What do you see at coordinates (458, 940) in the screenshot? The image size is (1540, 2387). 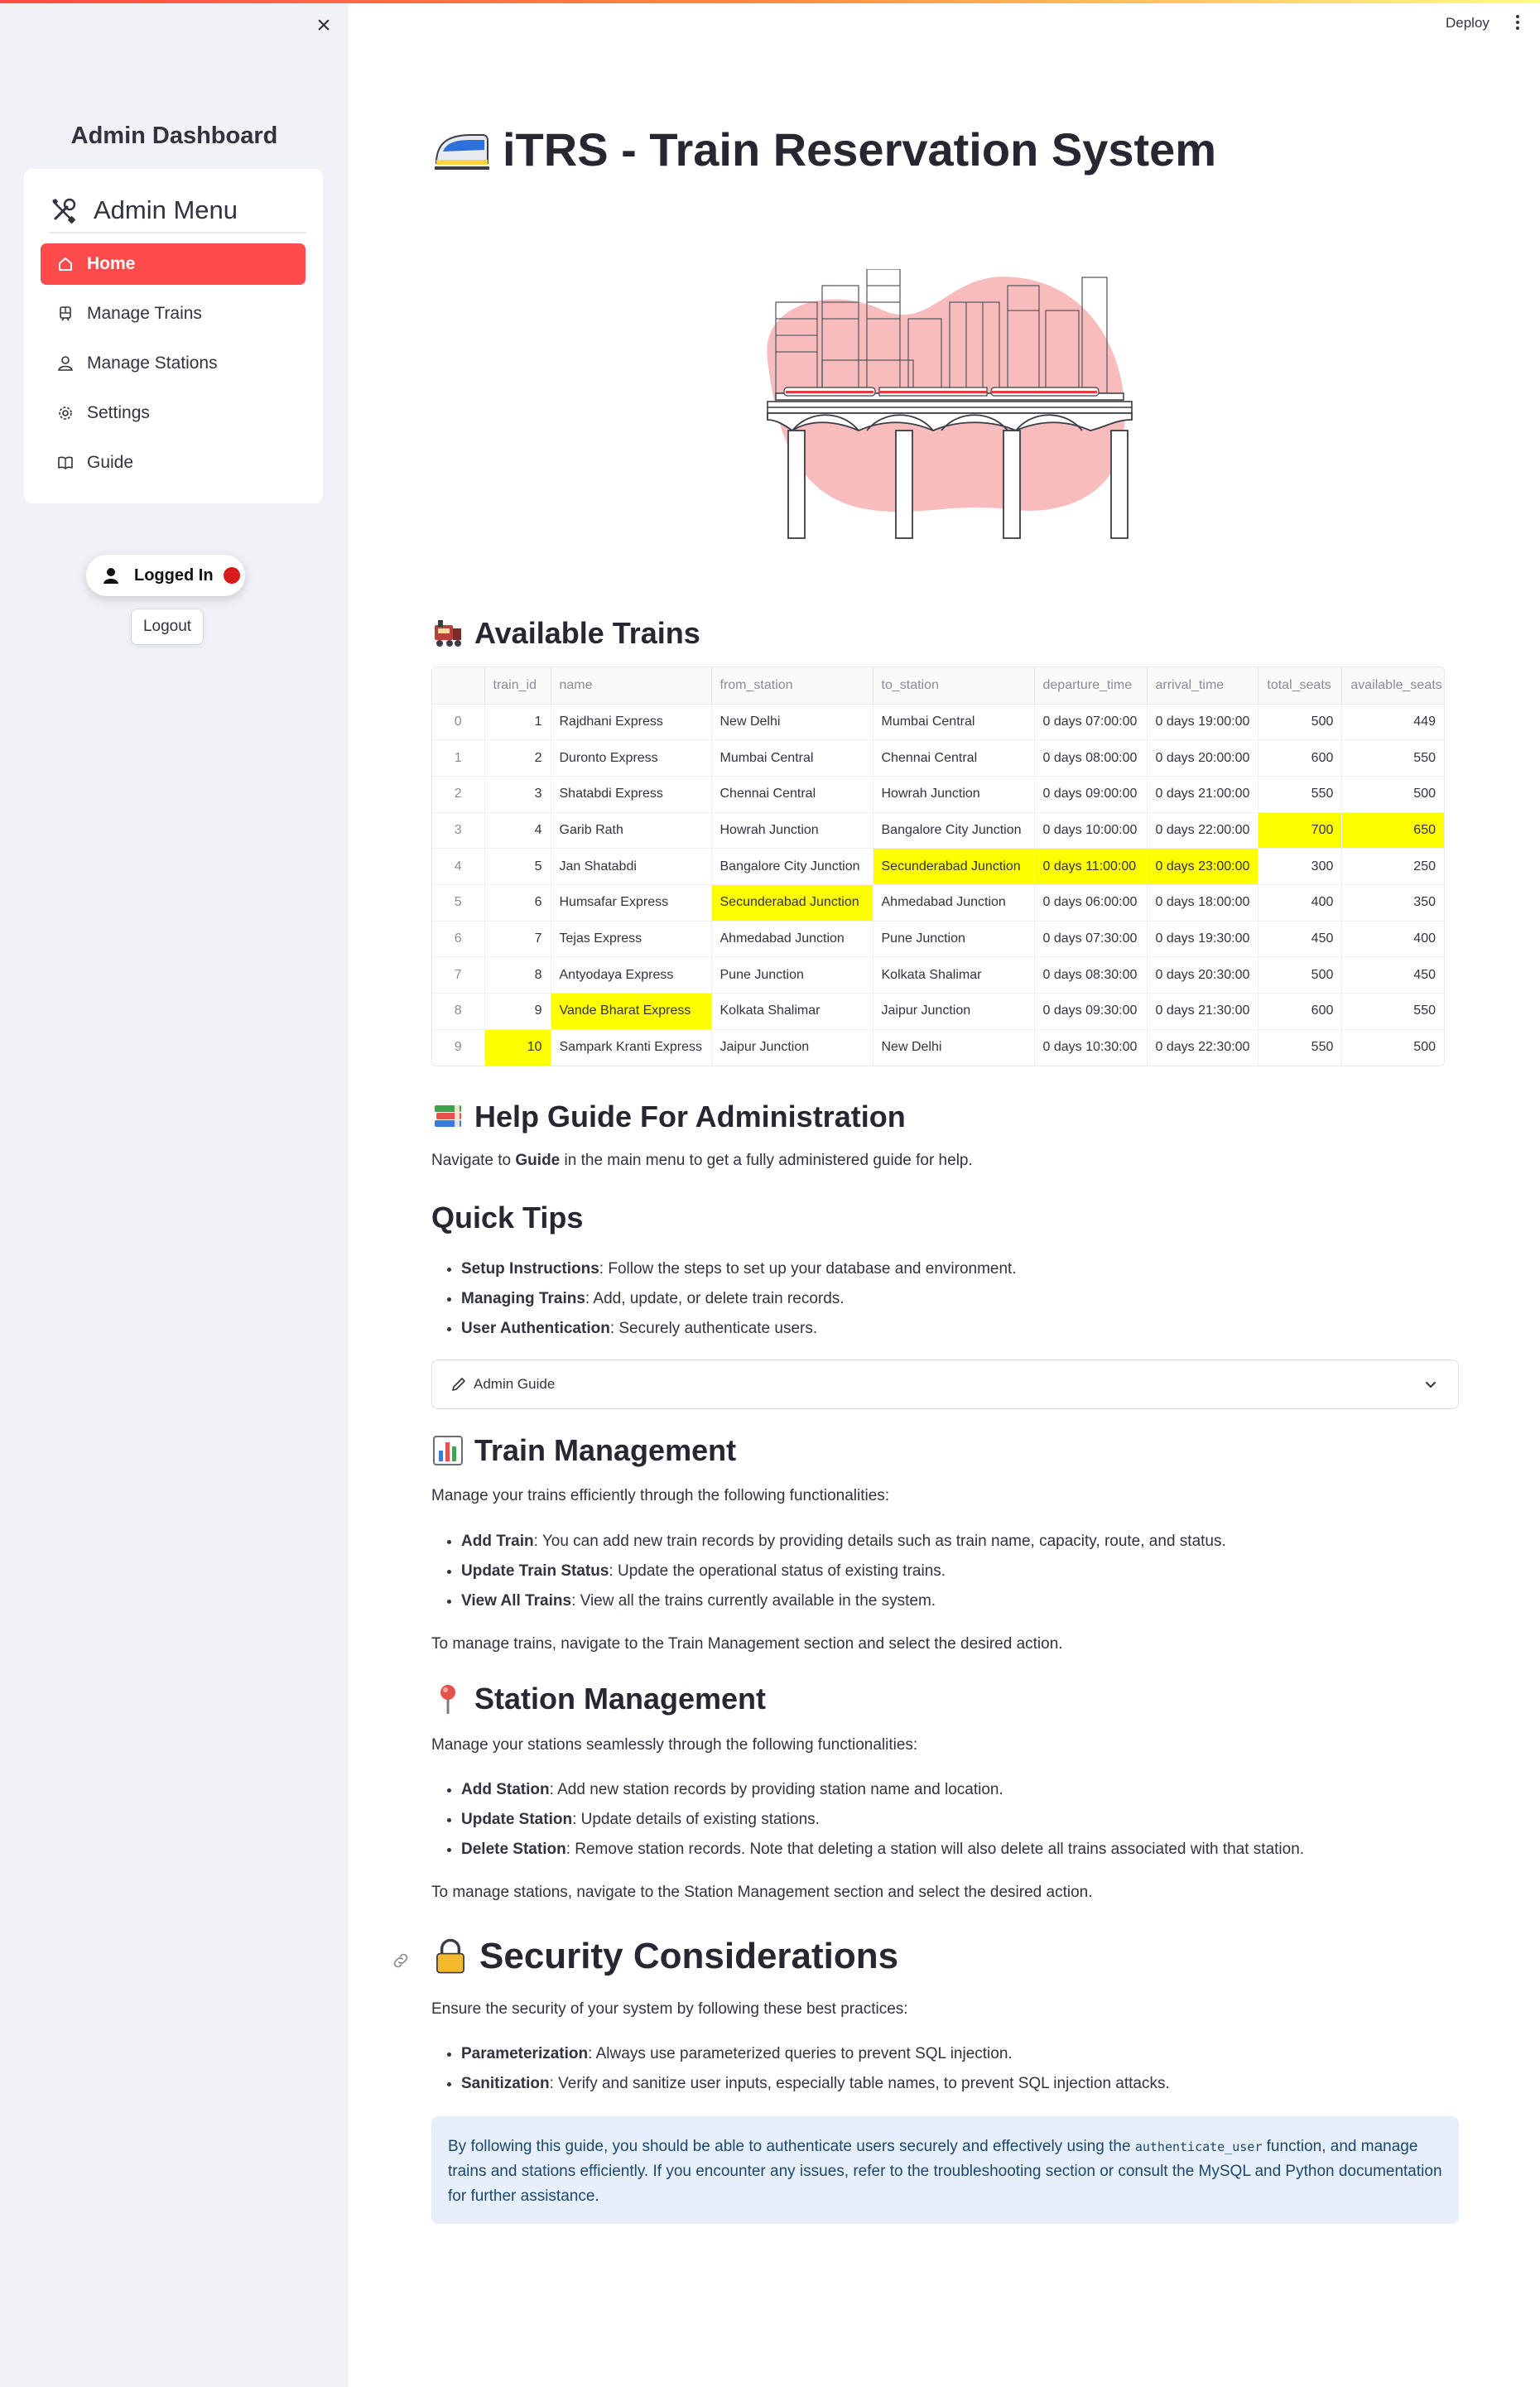 I see `row-index-cell: 6` at bounding box center [458, 940].